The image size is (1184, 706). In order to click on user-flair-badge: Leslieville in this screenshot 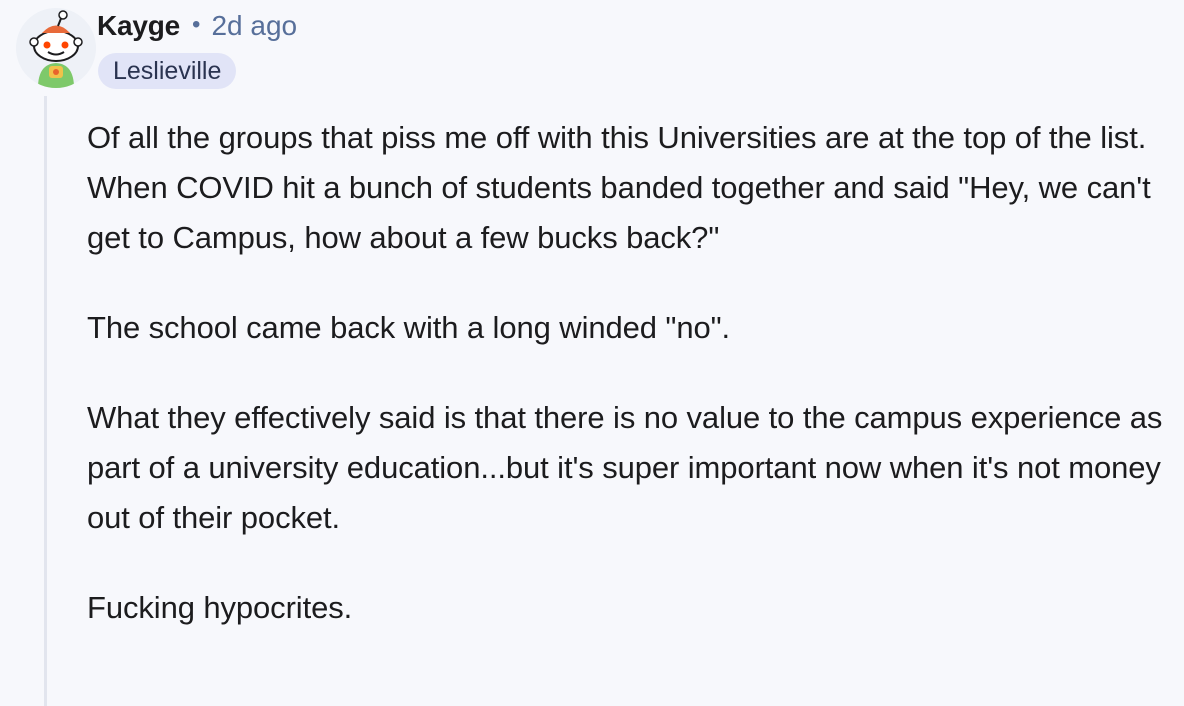, I will do `click(167, 71)`.